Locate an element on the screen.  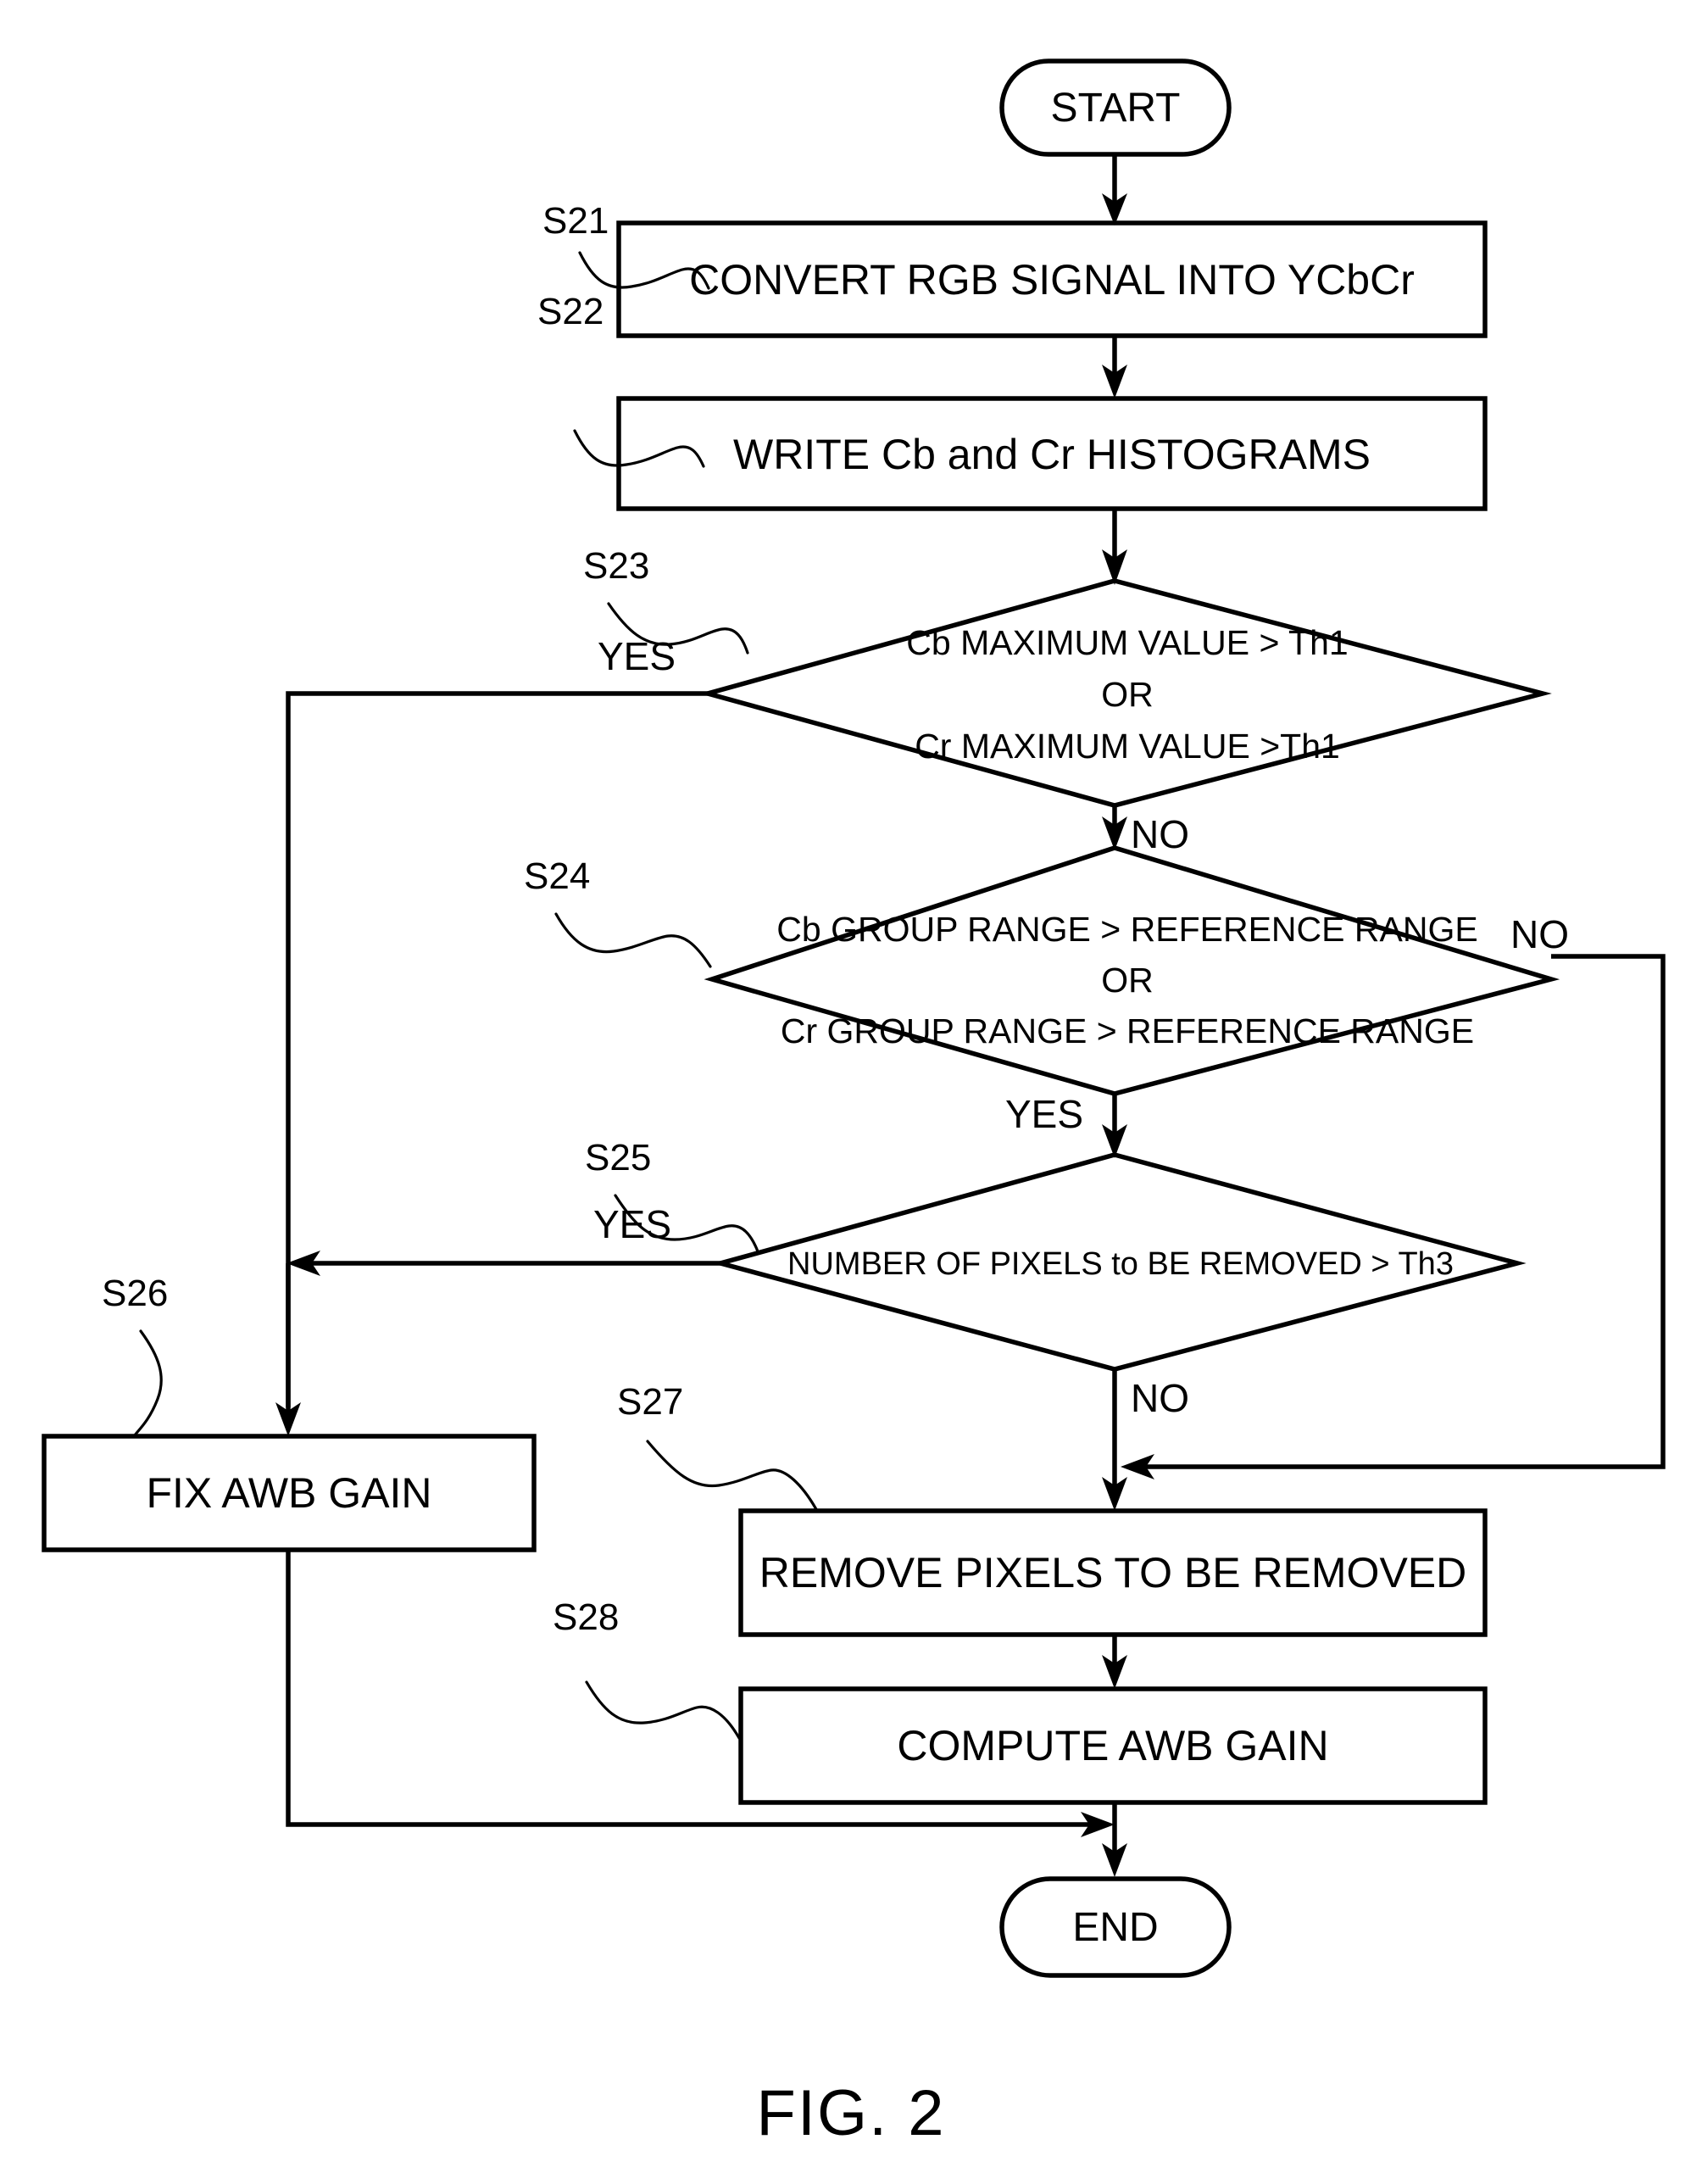
decision-line3-s23: Cr MAXIMUM VALUE >Th1 is located at coordinates (1127, 746).